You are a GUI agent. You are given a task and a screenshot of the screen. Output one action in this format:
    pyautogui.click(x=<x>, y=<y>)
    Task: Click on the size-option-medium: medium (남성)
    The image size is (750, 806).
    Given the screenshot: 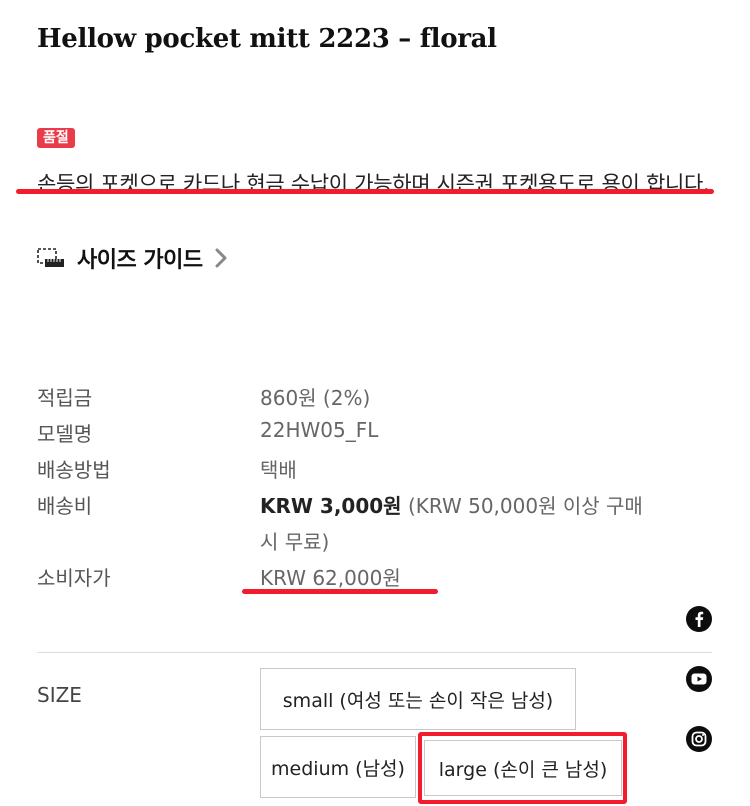 What is the action you would take?
    pyautogui.click(x=338, y=767)
    